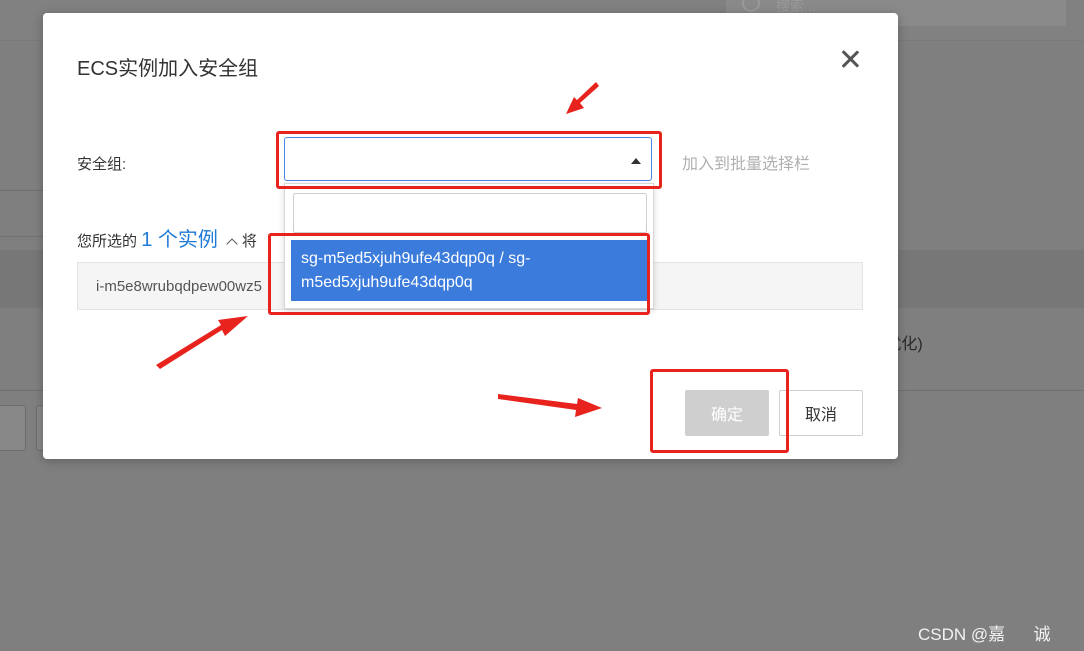 The width and height of the screenshot is (1084, 651). Describe the element at coordinates (550, 405) in the screenshot. I see `annotation-arrow-confirm` at that location.